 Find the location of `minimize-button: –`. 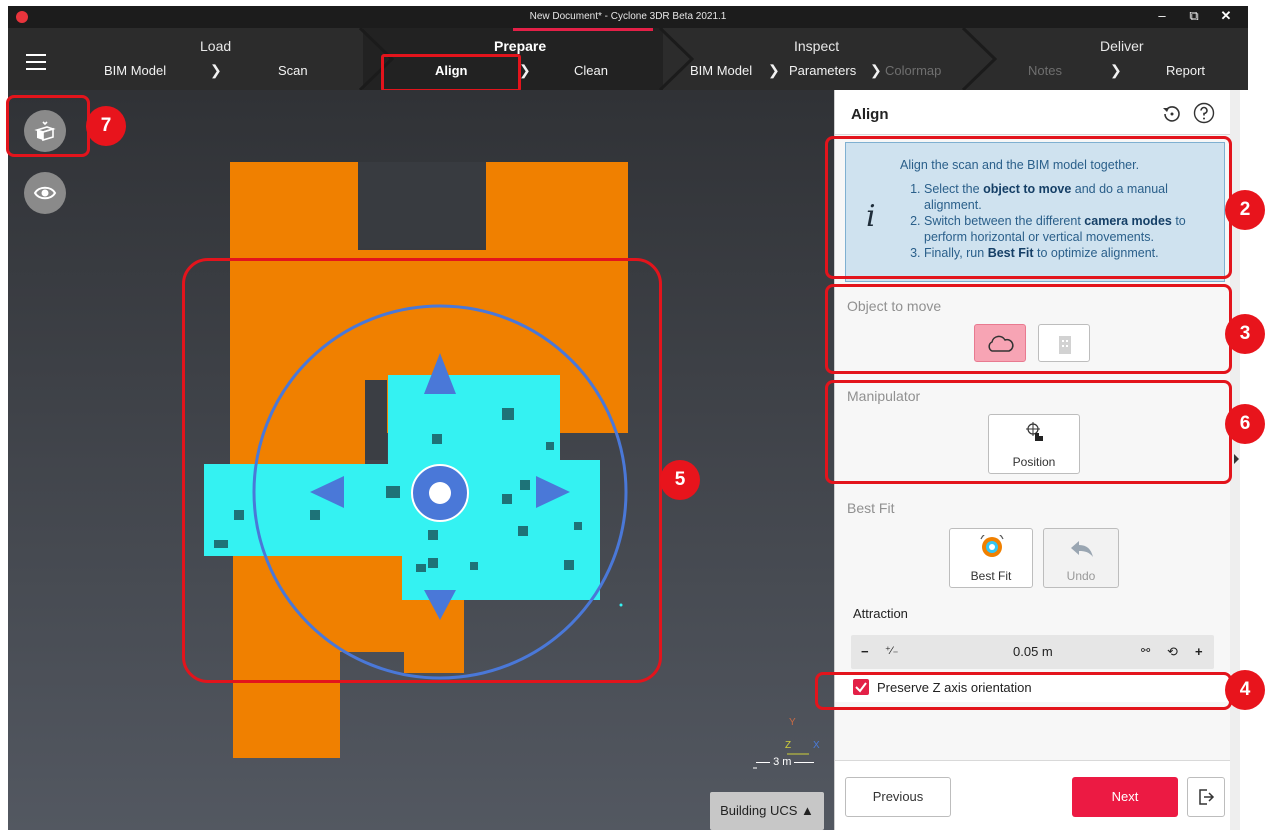

minimize-button: – is located at coordinates (1162, 17).